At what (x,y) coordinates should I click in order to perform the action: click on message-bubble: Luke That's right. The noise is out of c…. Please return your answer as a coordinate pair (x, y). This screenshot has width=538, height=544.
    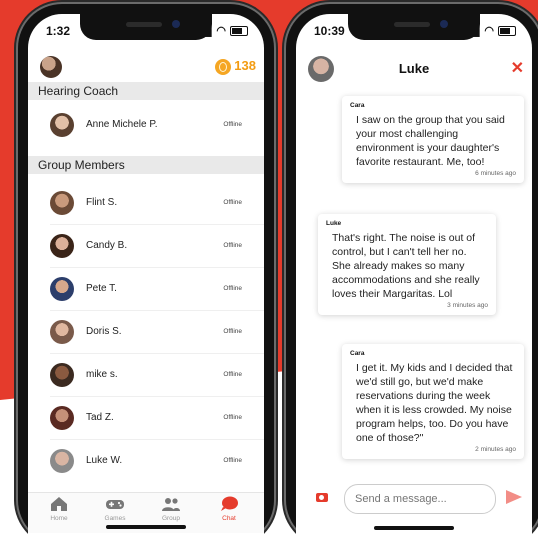
    Looking at the image, I should click on (407, 264).